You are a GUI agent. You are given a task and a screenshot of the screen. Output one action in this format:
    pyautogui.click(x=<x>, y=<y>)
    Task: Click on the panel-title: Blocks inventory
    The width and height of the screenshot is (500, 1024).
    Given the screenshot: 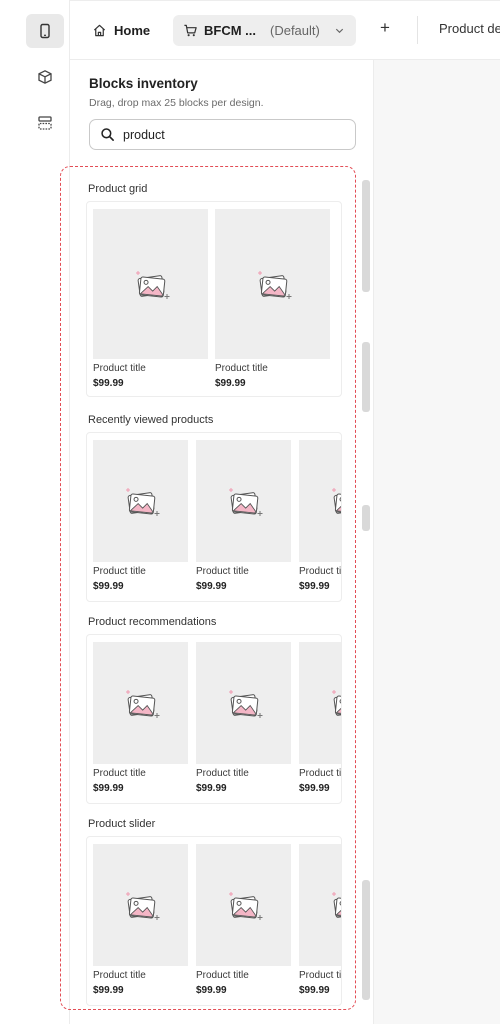 What is the action you would take?
    pyautogui.click(x=143, y=83)
    